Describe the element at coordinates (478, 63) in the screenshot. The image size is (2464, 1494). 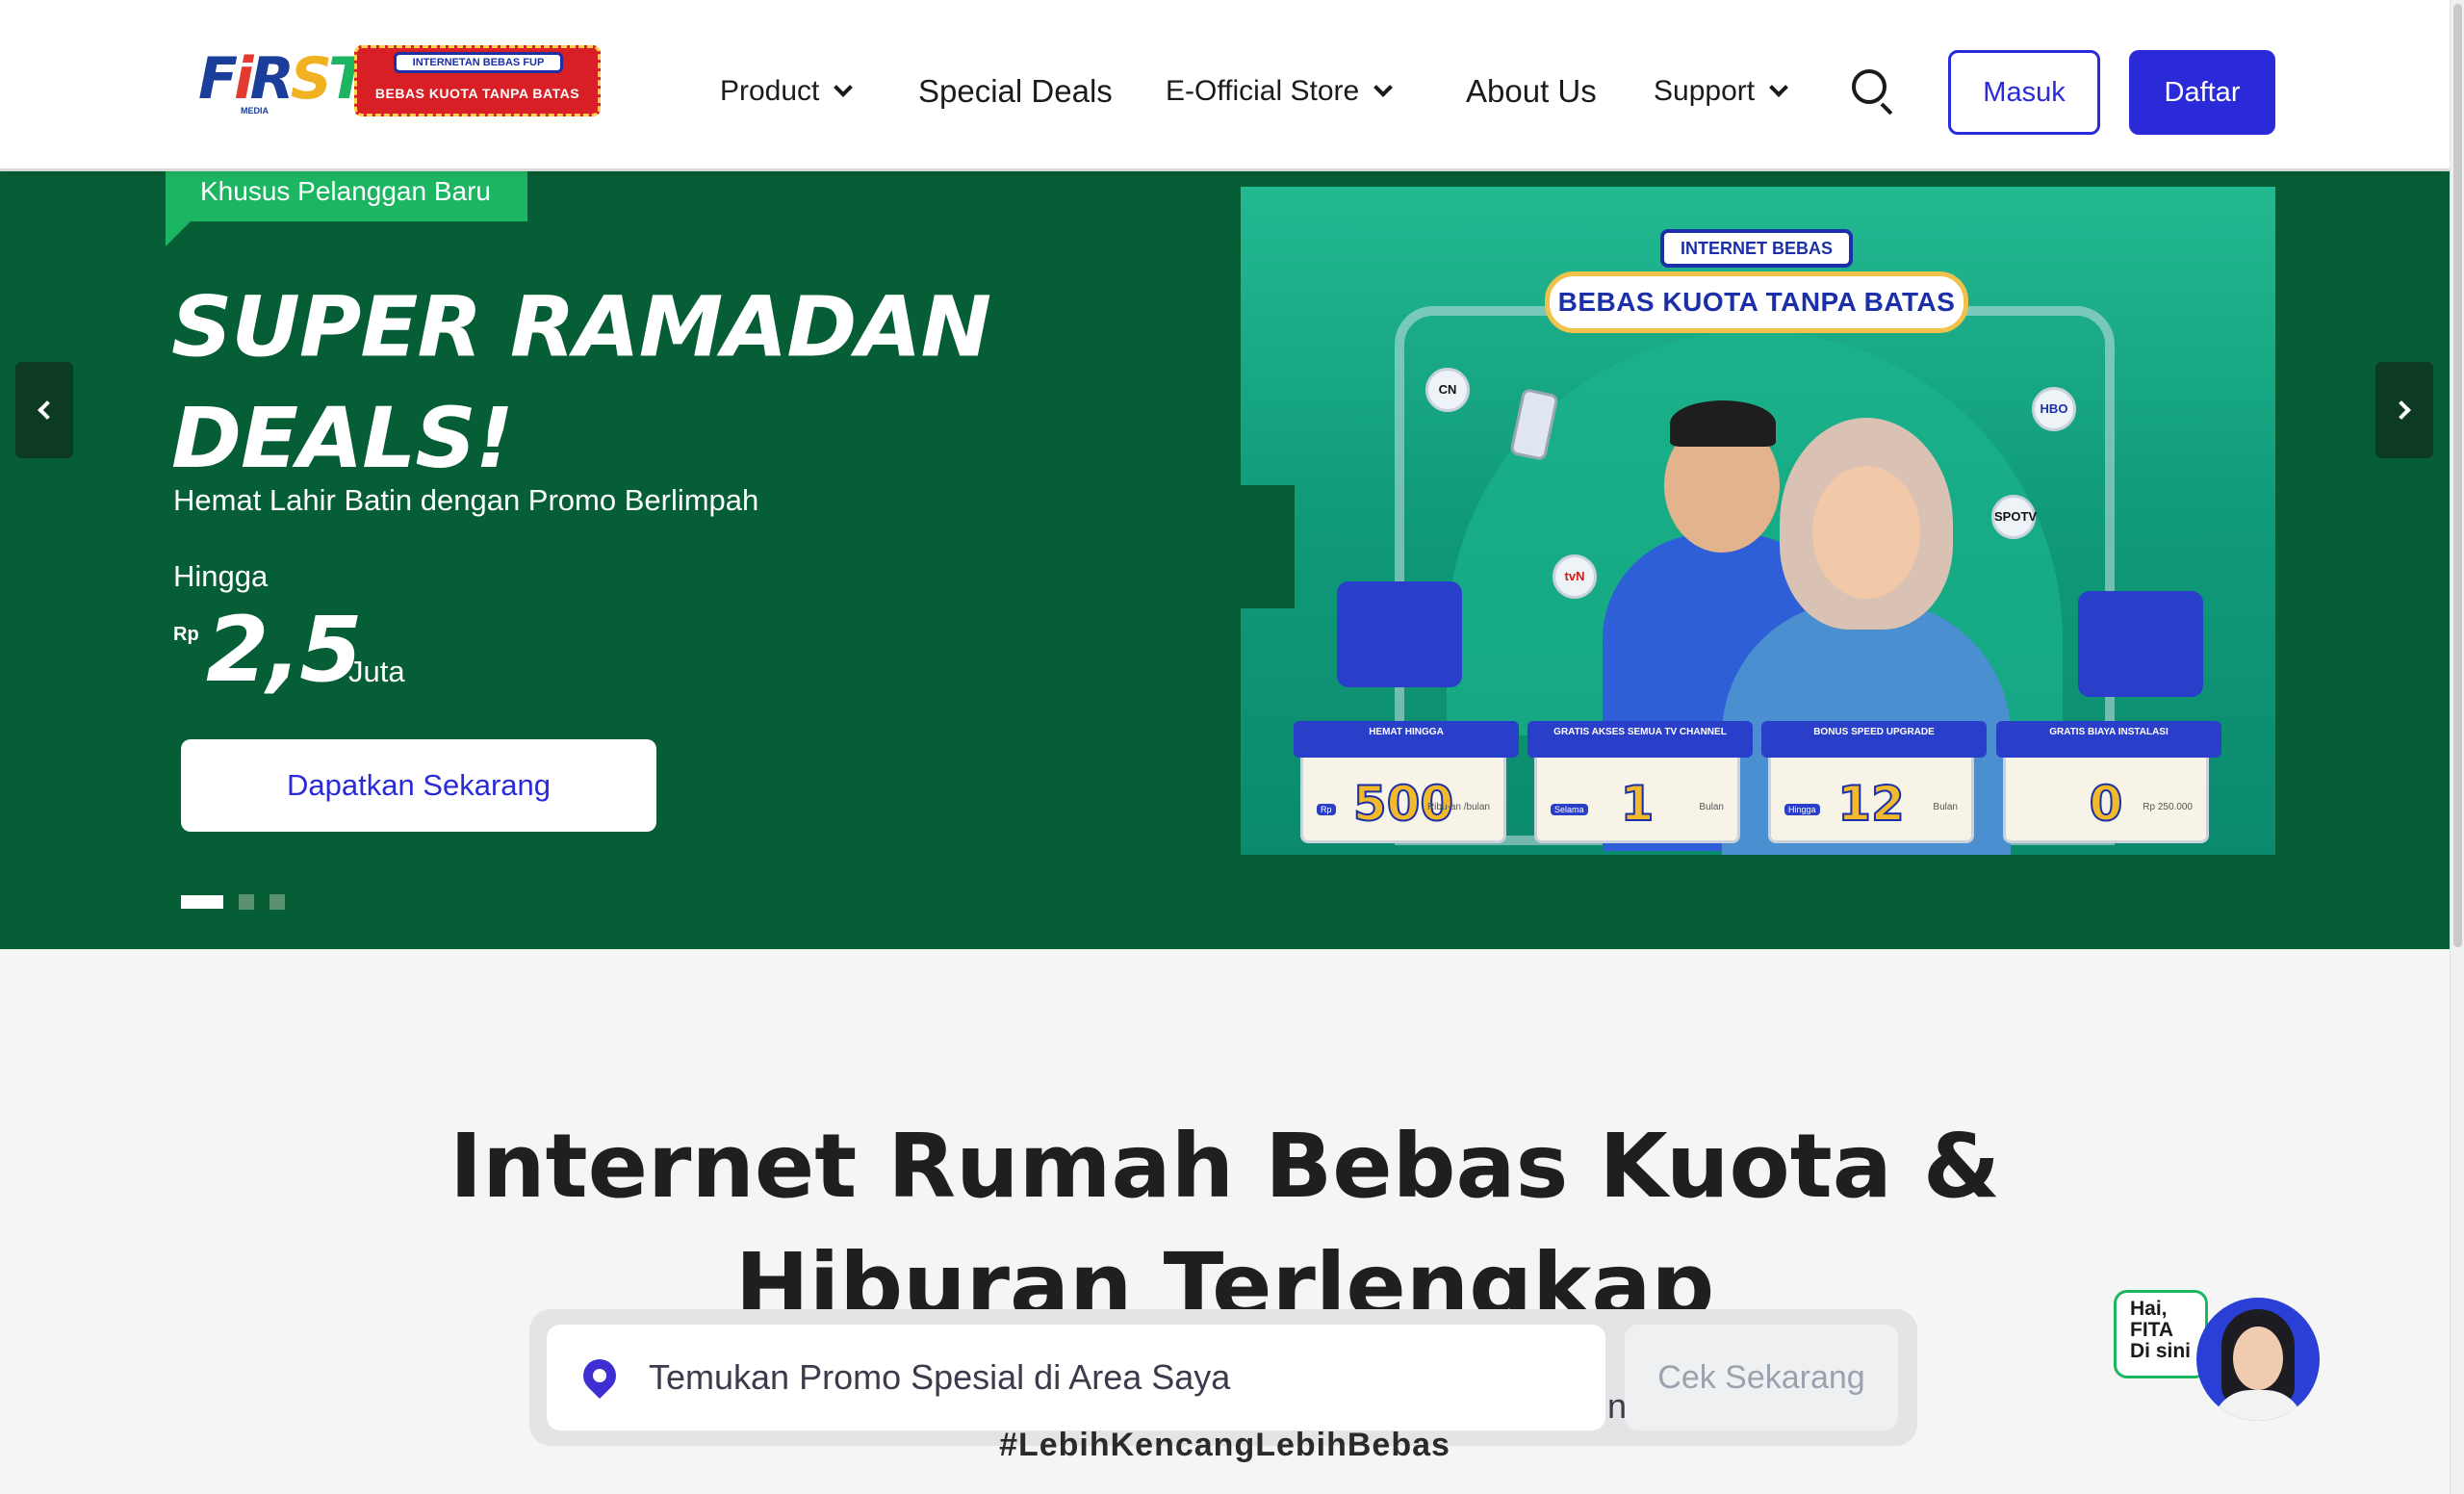
I see `badge-top-text: INTERNETAN BEBAS FUP` at that location.